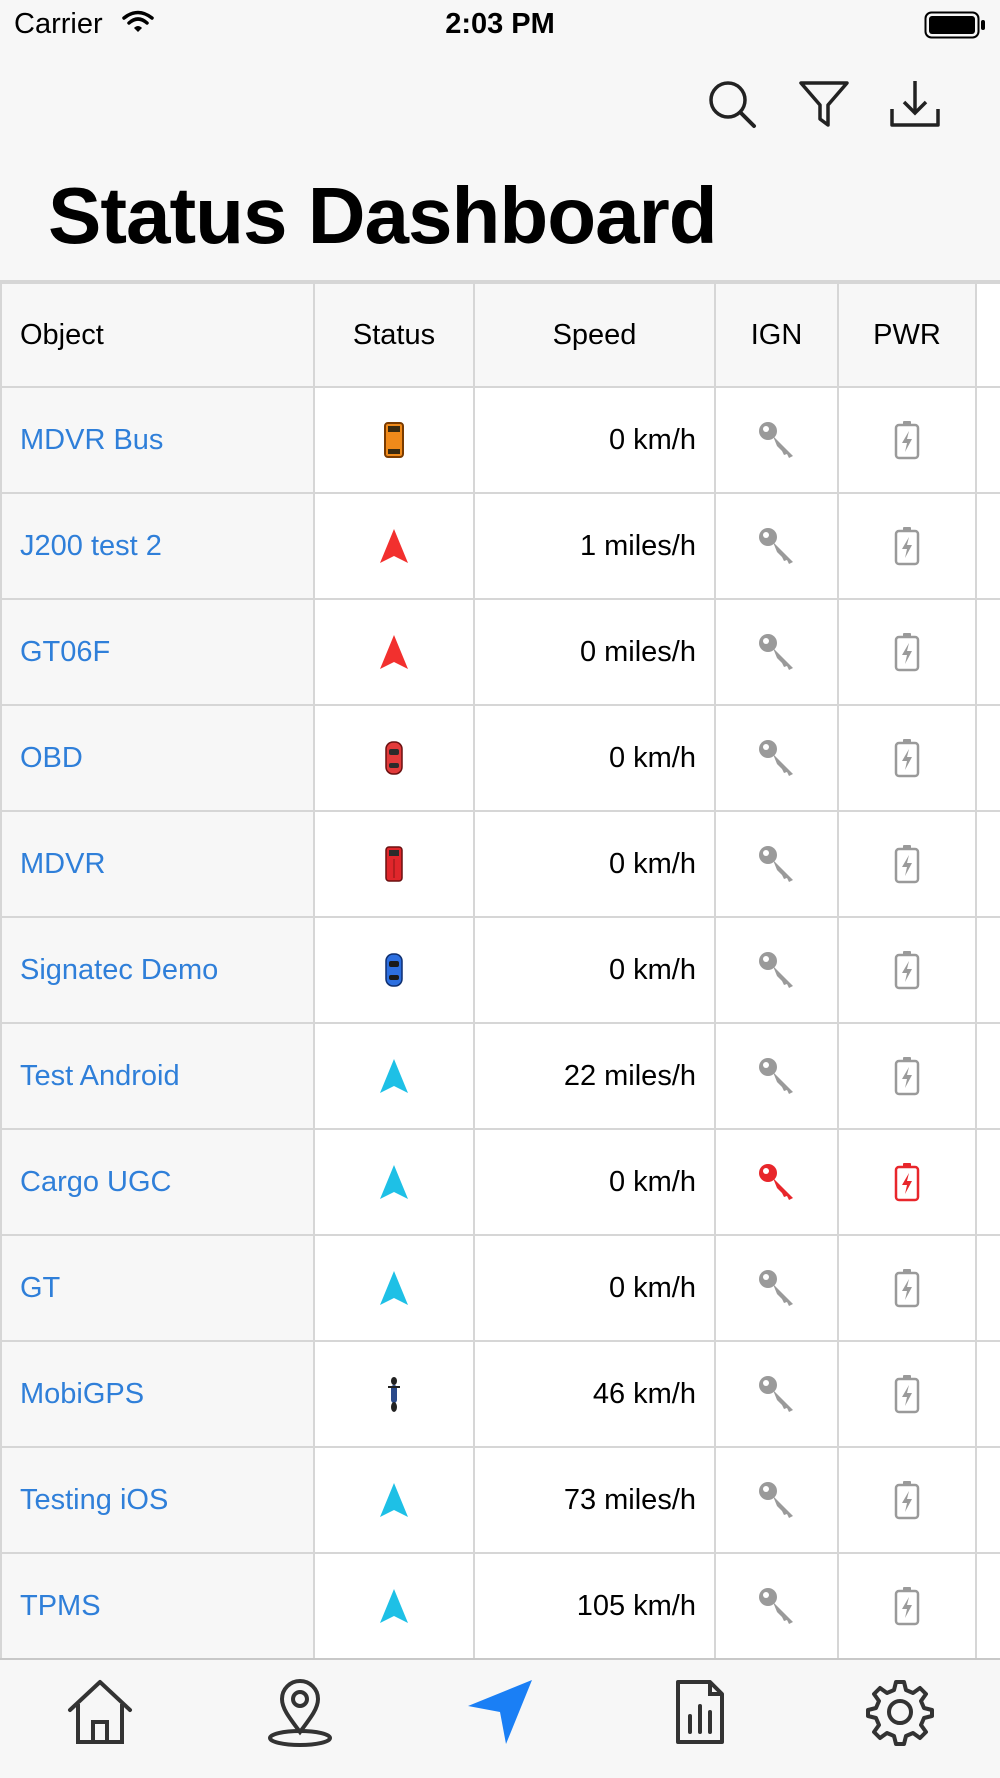 Image resolution: width=1000 pixels, height=1778 pixels. I want to click on object-name-link: Testing iOS, so click(157, 1500).